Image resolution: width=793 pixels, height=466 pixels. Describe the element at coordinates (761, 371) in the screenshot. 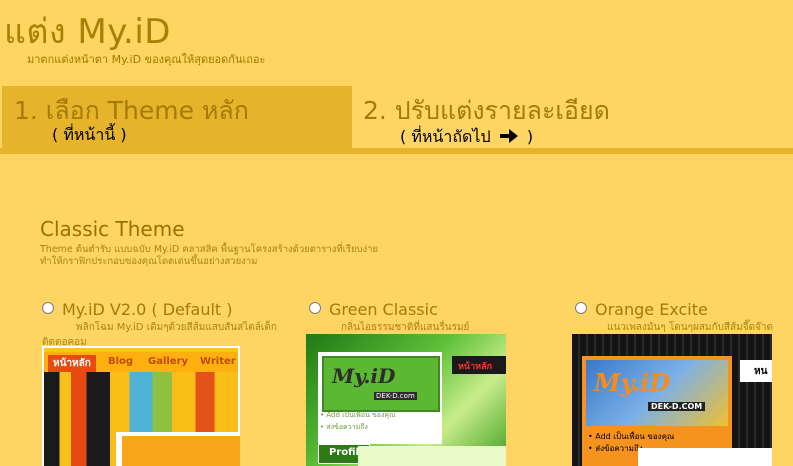

I see `thumbnail-mini-header-text: หน` at that location.